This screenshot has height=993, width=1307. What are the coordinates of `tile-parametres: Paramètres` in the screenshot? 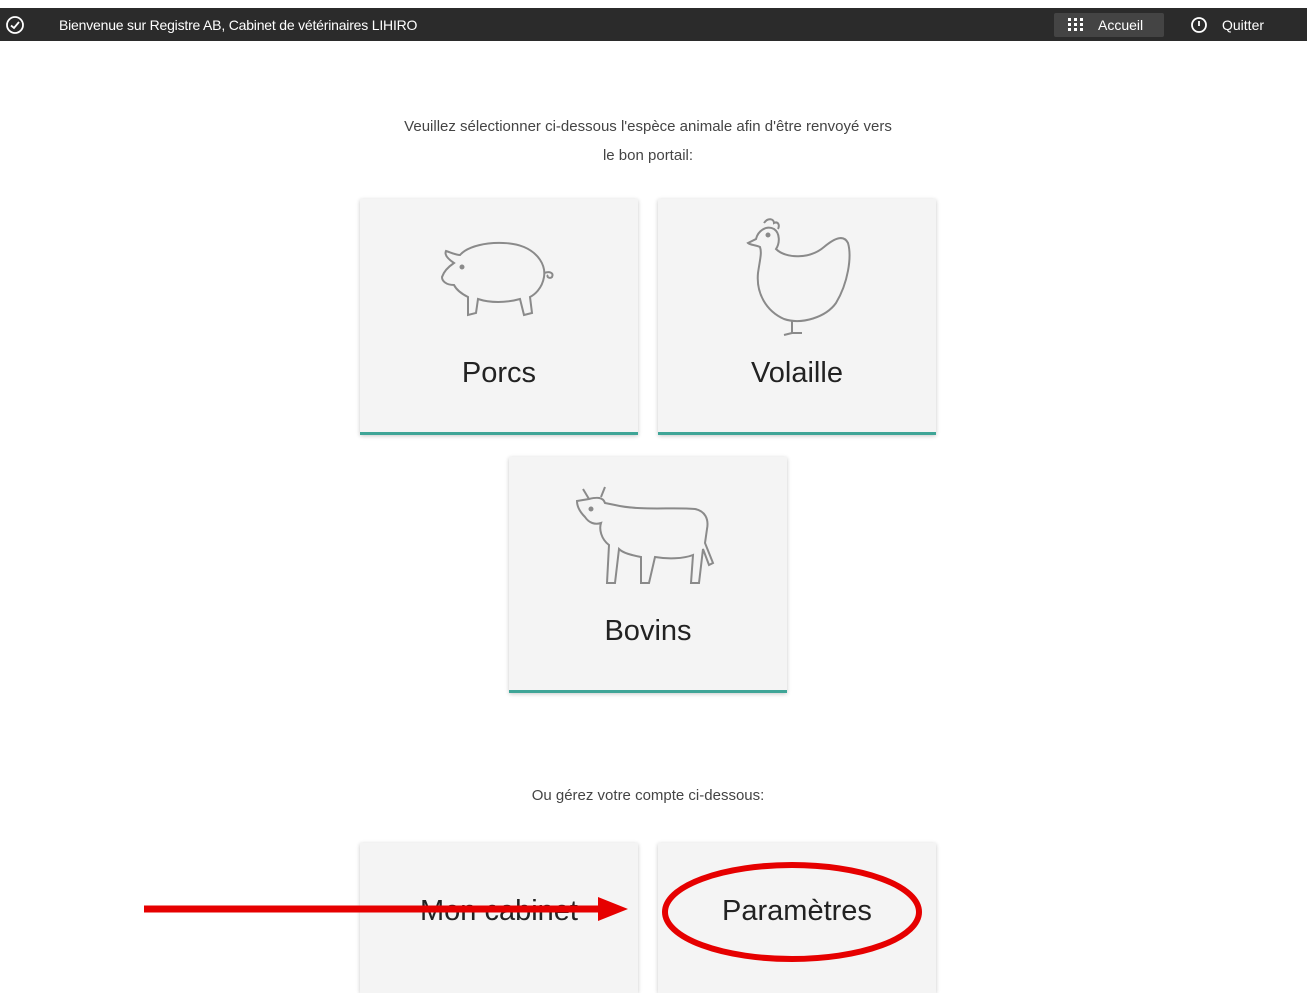 It's located at (797, 918).